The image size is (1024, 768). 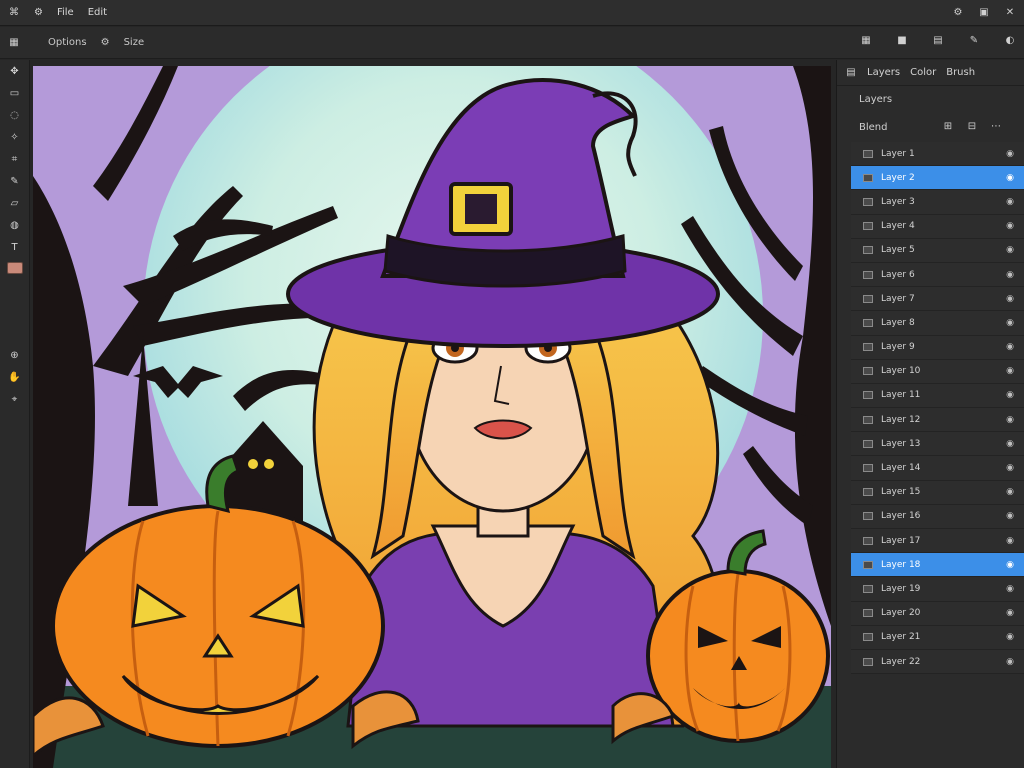 I want to click on group-layer-icon: ⊟, so click(x=972, y=127).